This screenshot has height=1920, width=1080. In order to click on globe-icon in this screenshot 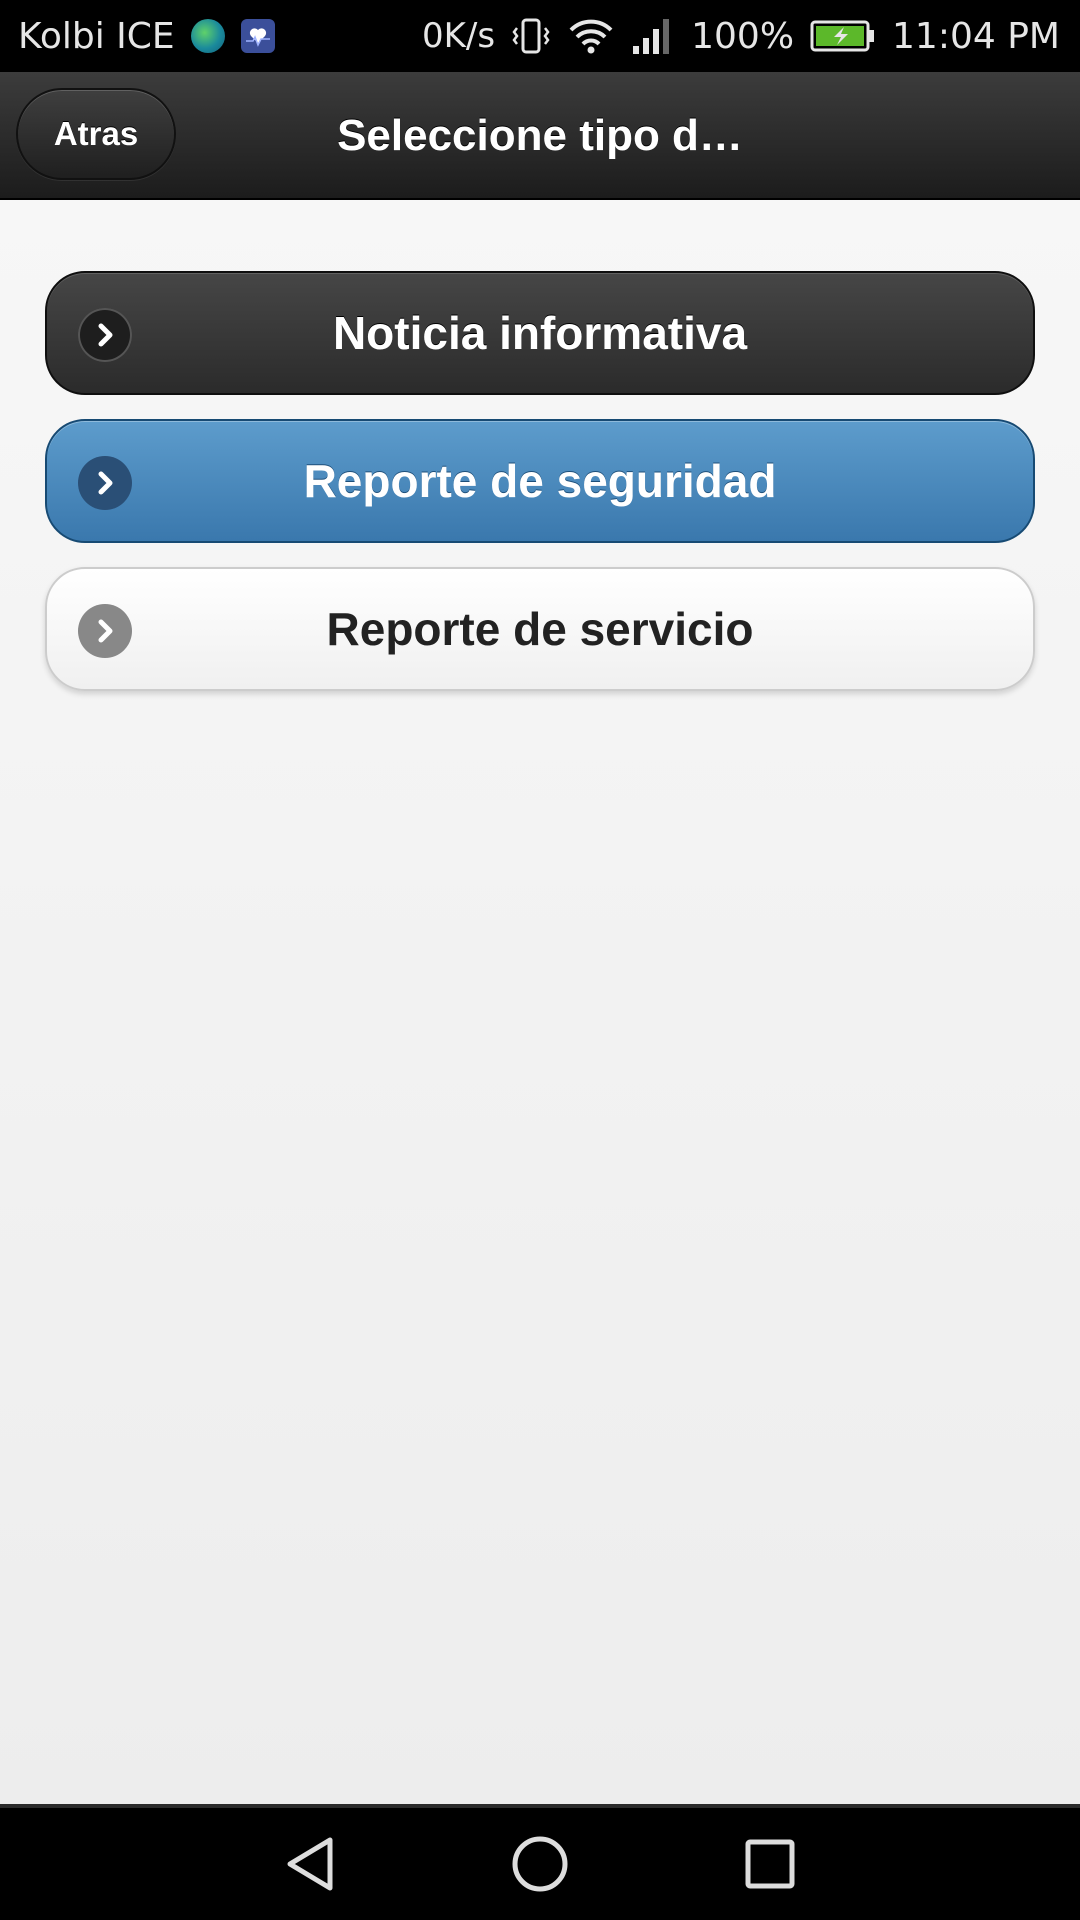, I will do `click(207, 36)`.